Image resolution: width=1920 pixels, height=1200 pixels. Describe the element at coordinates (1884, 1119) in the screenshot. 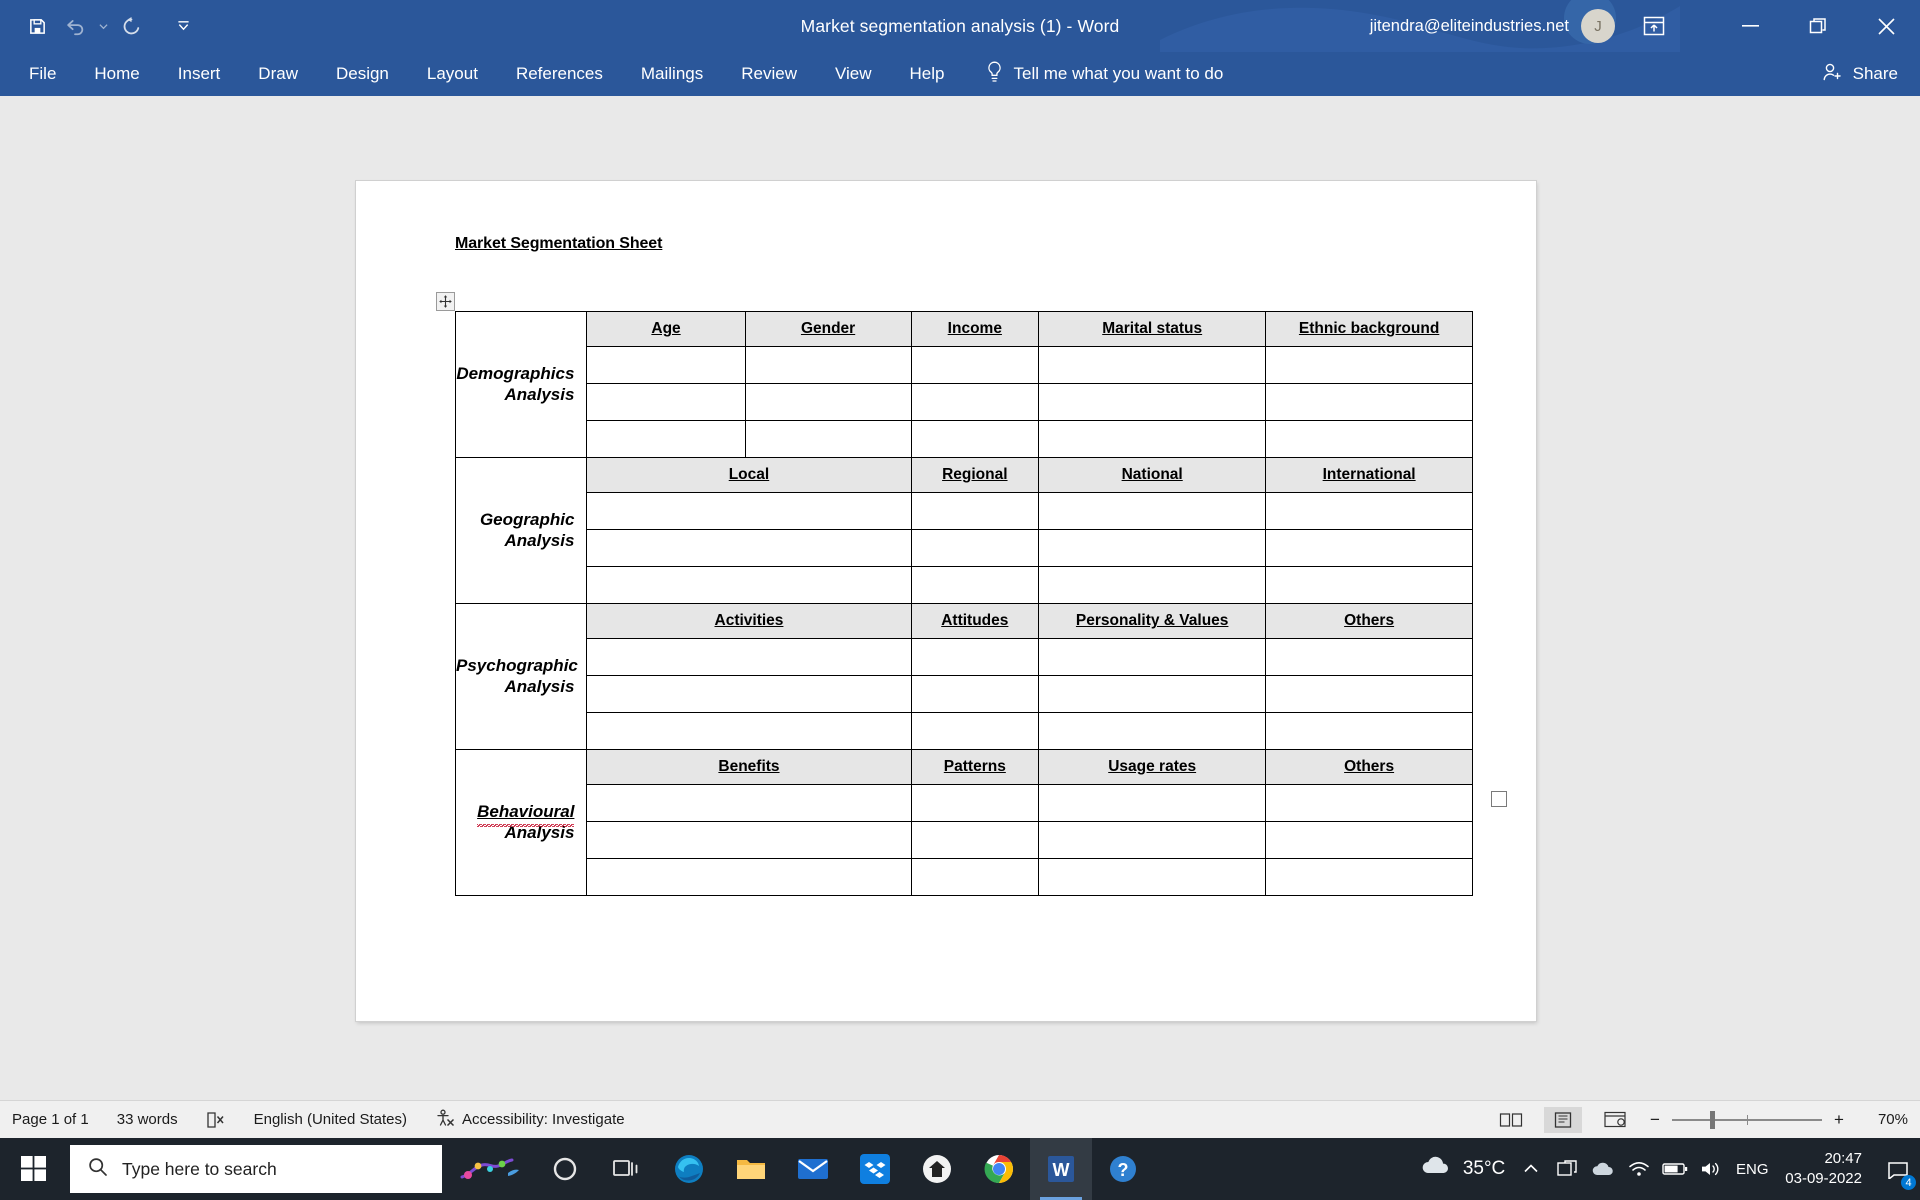

I see `zoom-level: 70%` at that location.